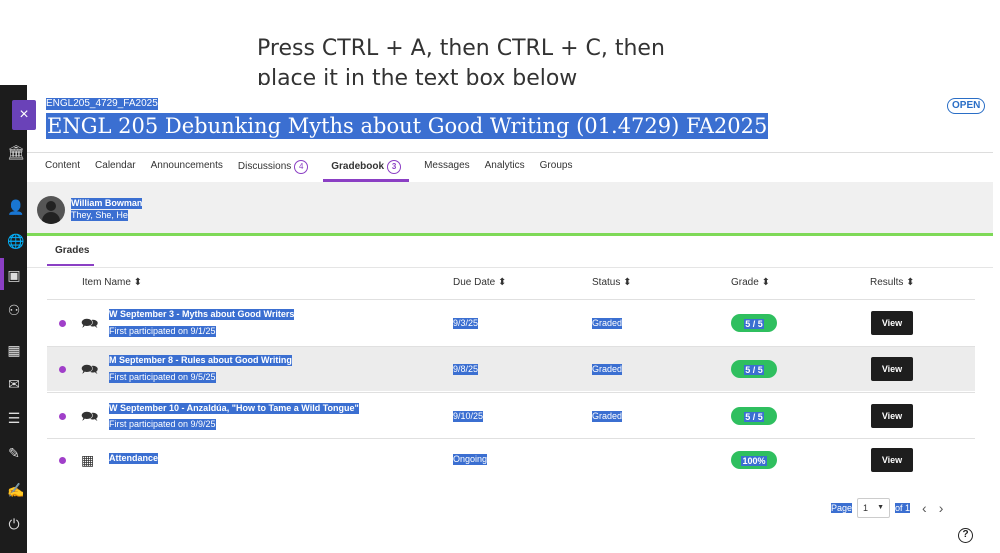  What do you see at coordinates (2, 274) in the screenshot?
I see `active-nav-indicator` at bounding box center [2, 274].